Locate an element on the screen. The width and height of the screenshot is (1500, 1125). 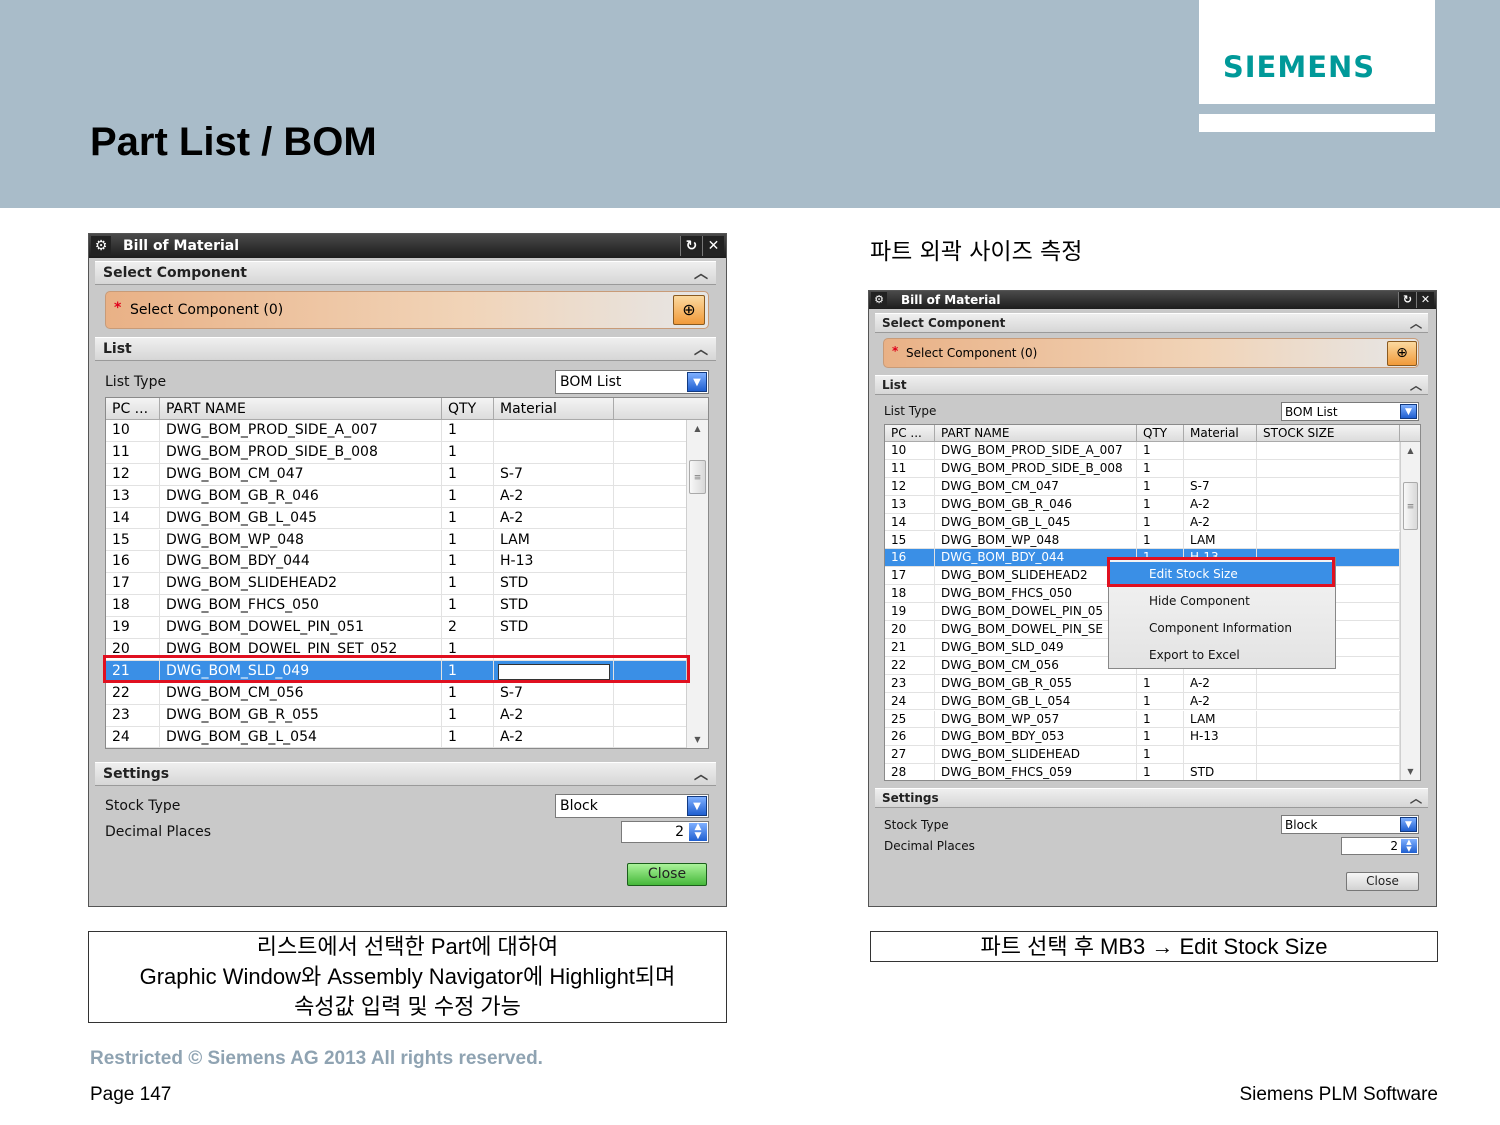
table-cell: 15 is located at coordinates (910, 540).